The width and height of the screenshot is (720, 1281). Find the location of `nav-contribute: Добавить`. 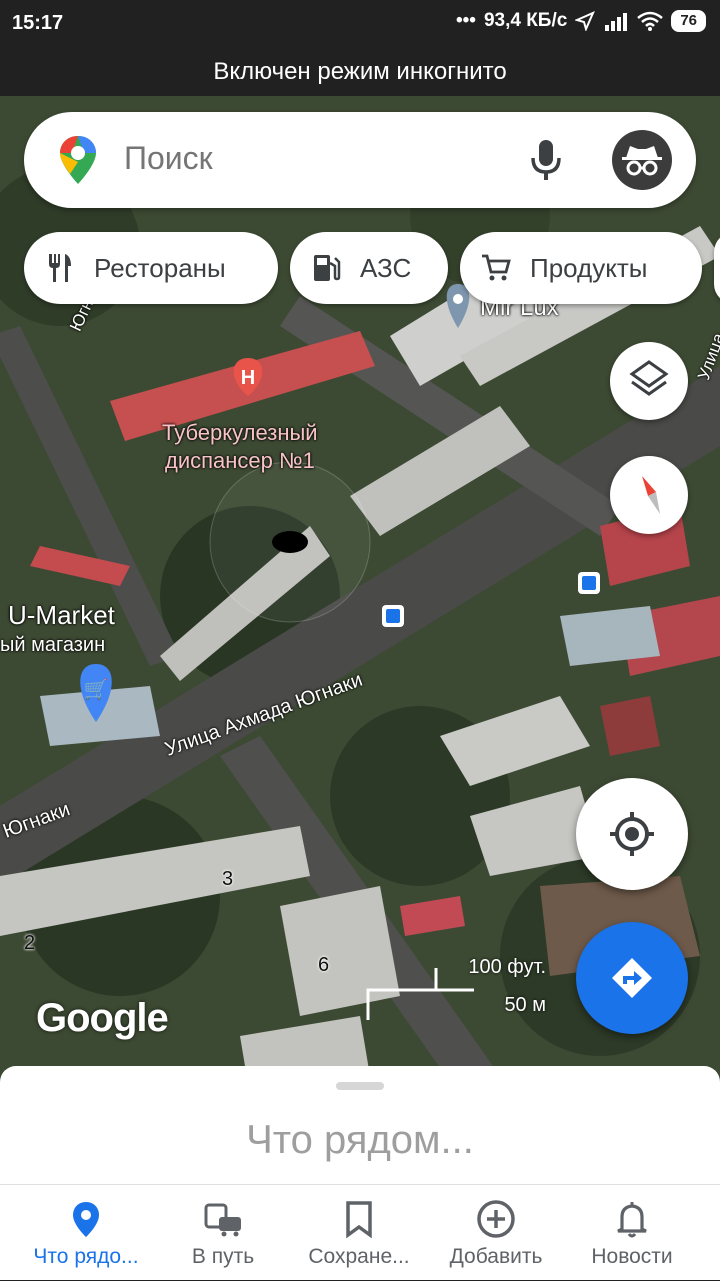

nav-contribute: Добавить is located at coordinates (496, 1233).